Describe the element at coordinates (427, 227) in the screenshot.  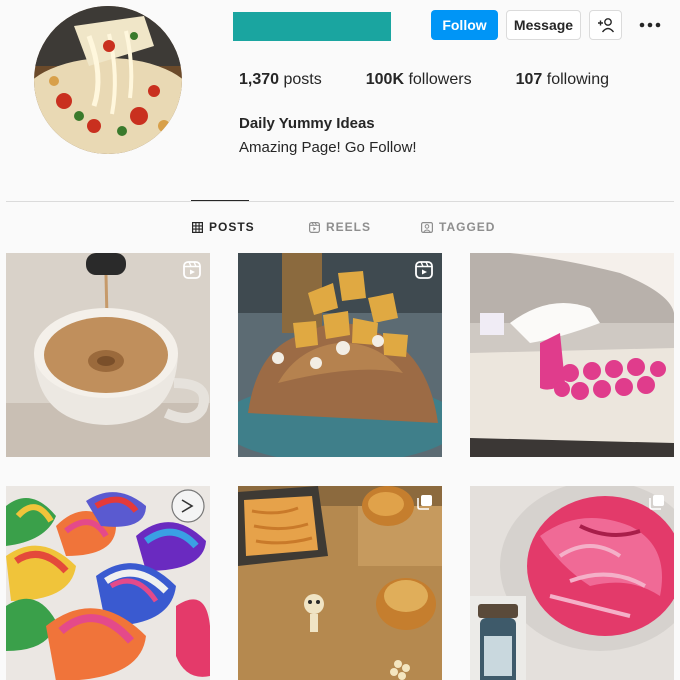
I see `tagged-icon` at that location.